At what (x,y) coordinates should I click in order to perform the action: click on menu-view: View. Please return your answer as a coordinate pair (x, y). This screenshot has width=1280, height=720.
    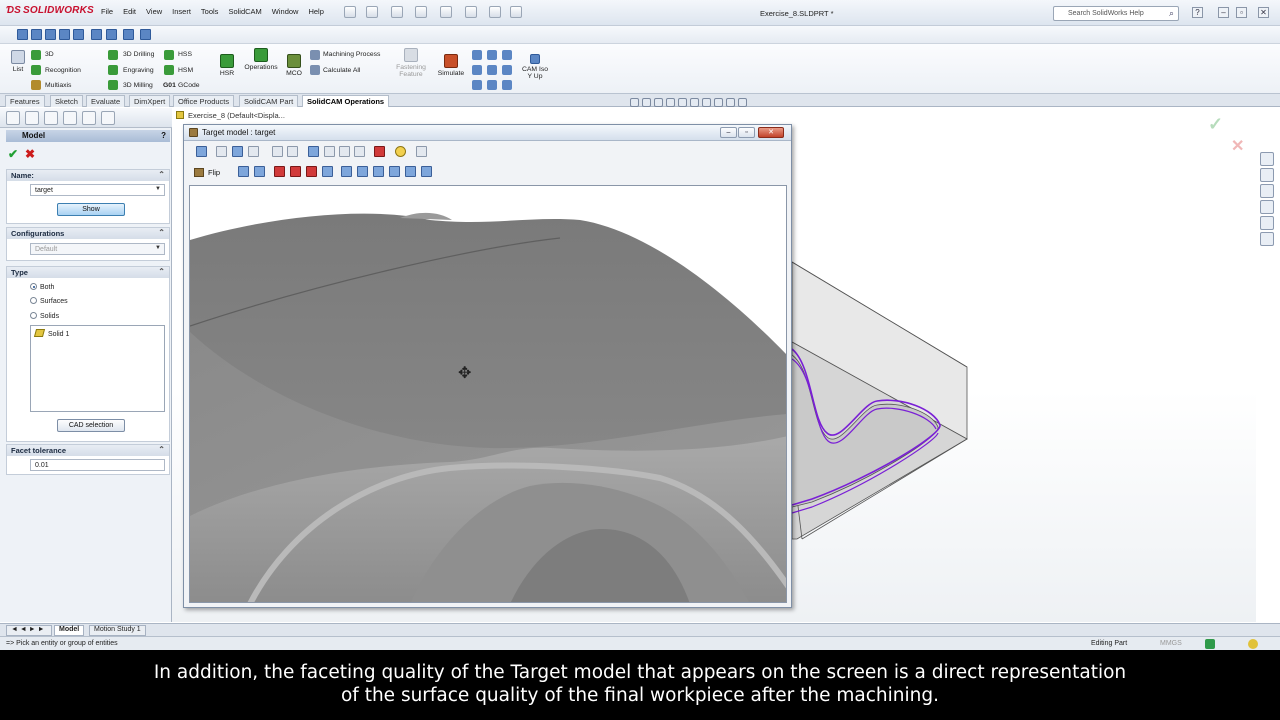
    Looking at the image, I should click on (154, 11).